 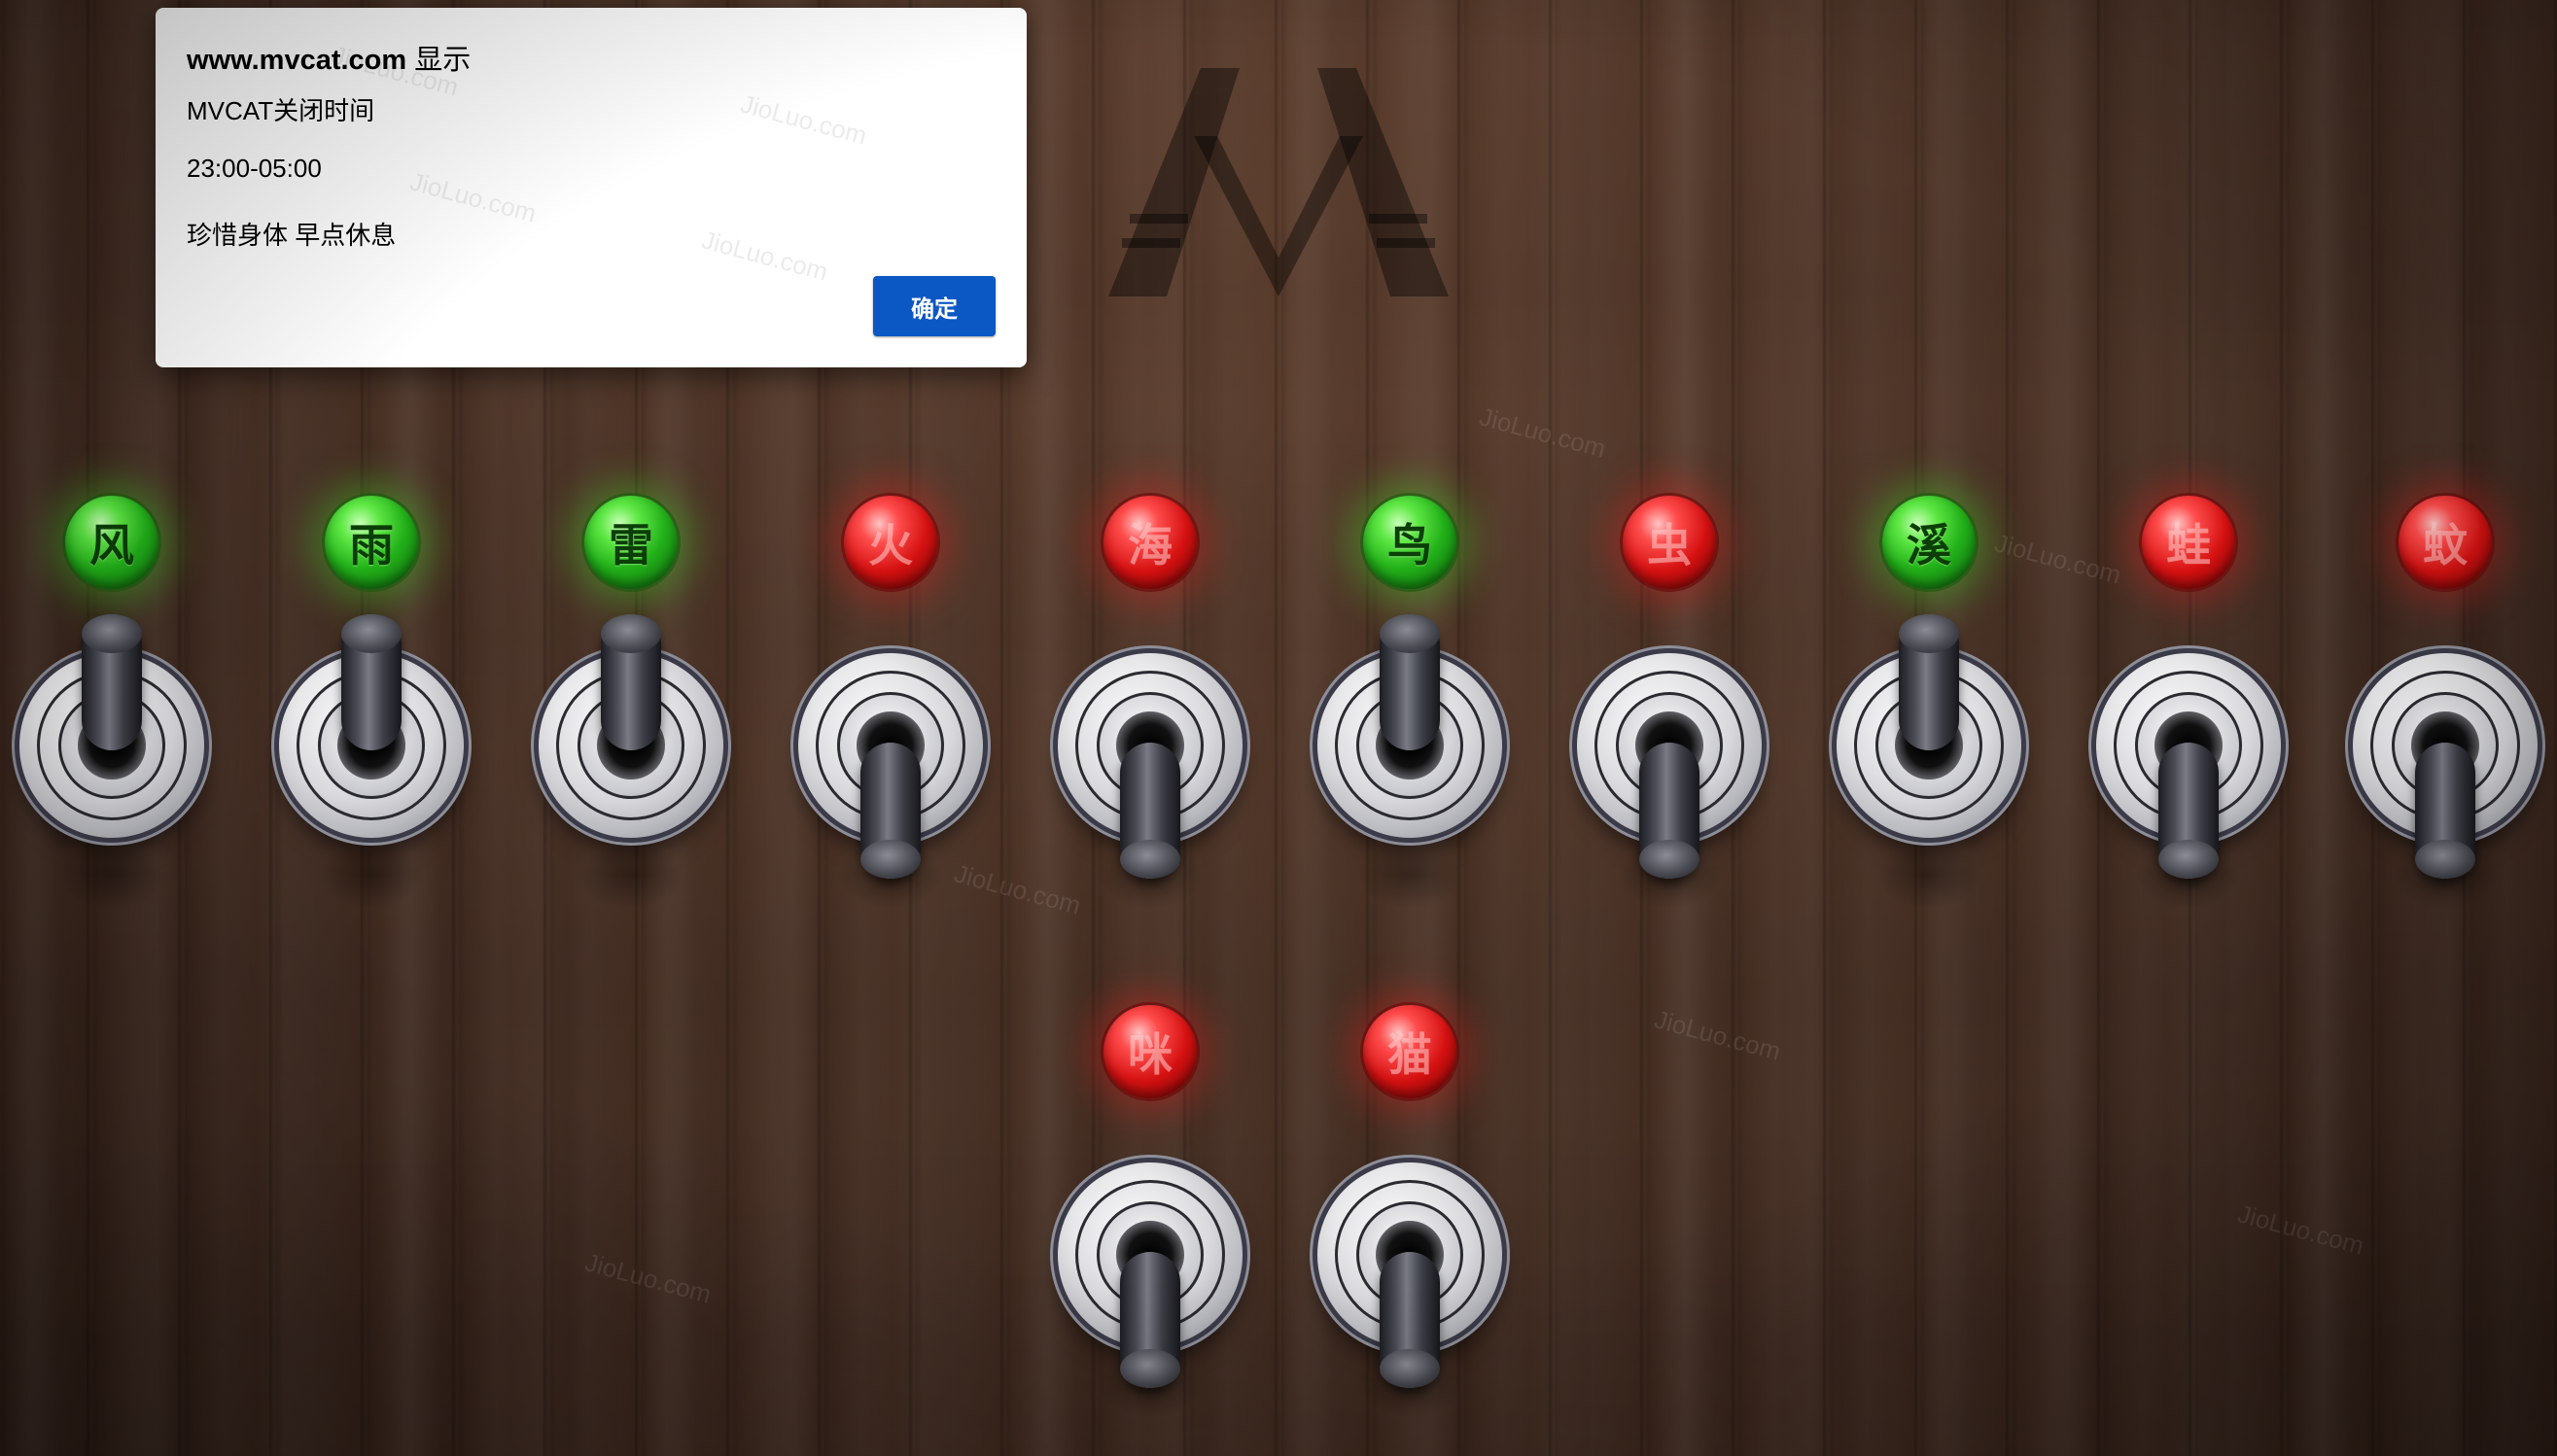 I want to click on dialog-title: www.mvcat.com 显示, so click(x=329, y=57).